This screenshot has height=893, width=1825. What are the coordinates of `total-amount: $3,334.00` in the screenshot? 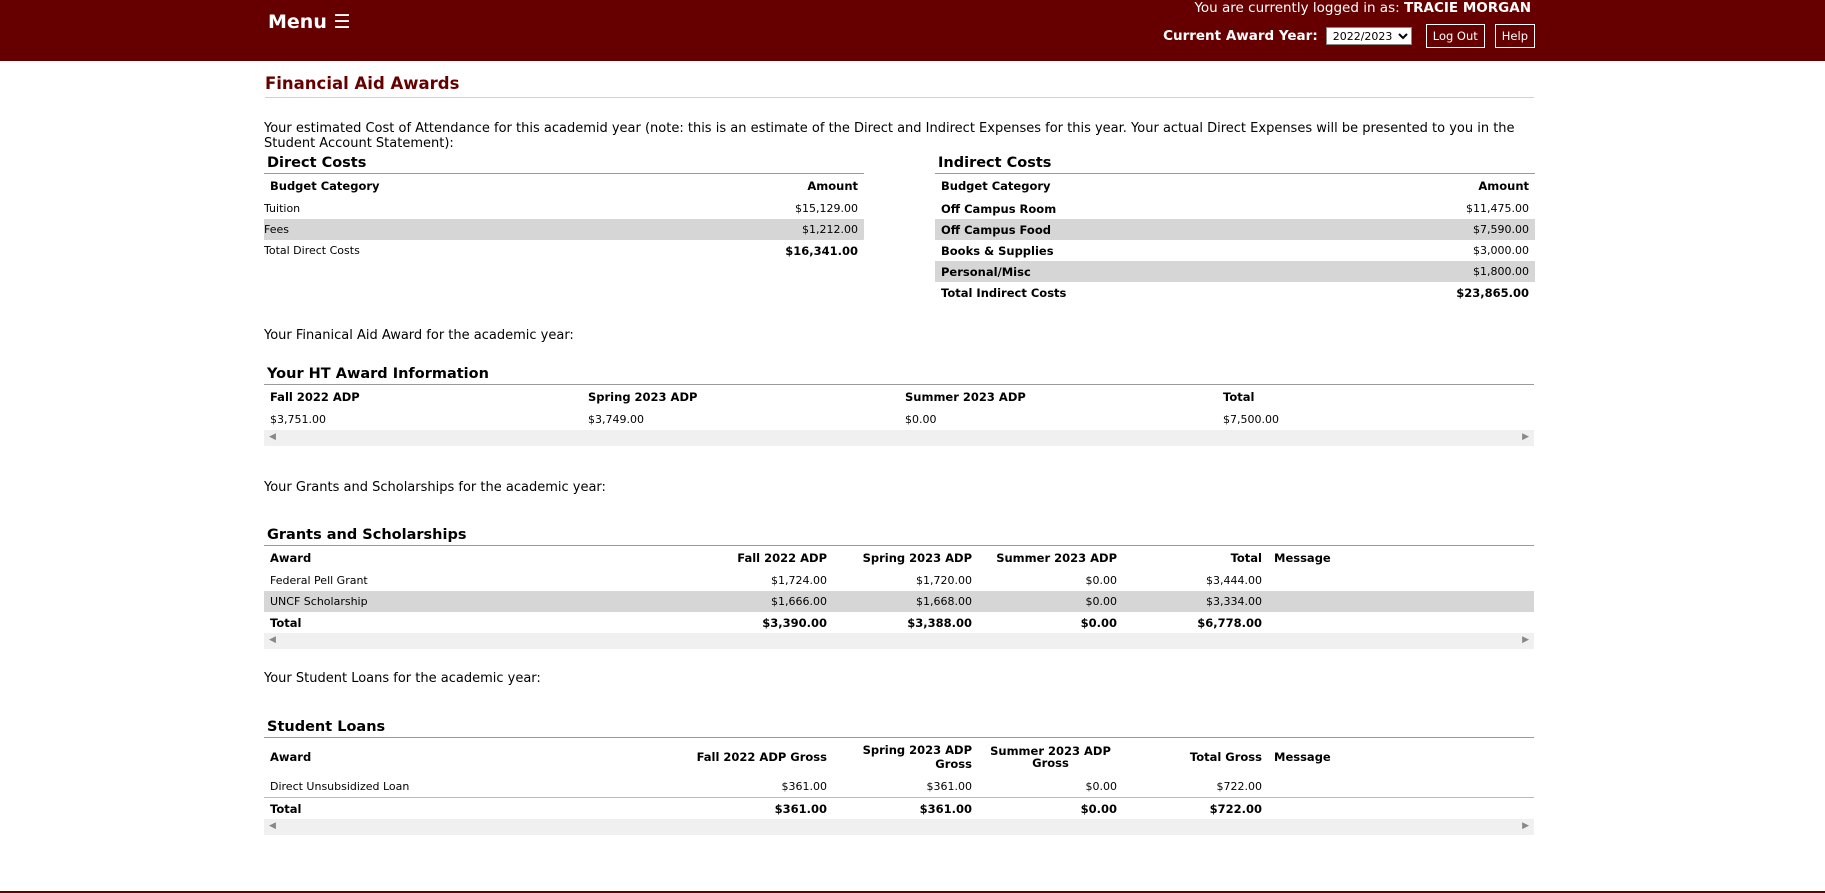 It's located at (1195, 601).